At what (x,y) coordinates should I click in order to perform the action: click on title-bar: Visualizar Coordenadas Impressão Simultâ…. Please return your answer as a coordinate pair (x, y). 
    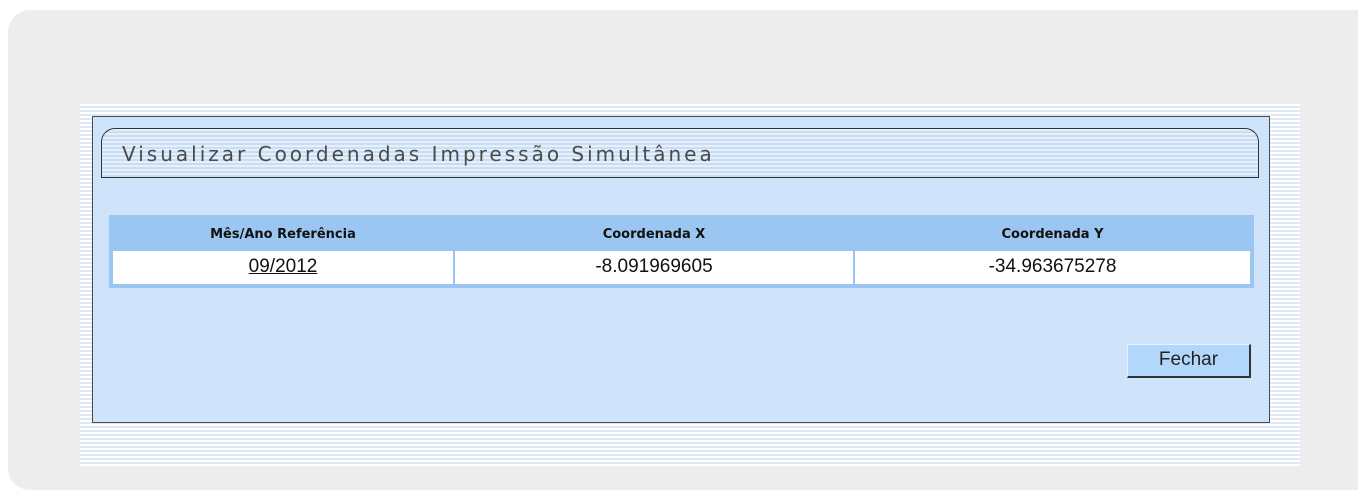
    Looking at the image, I should click on (680, 153).